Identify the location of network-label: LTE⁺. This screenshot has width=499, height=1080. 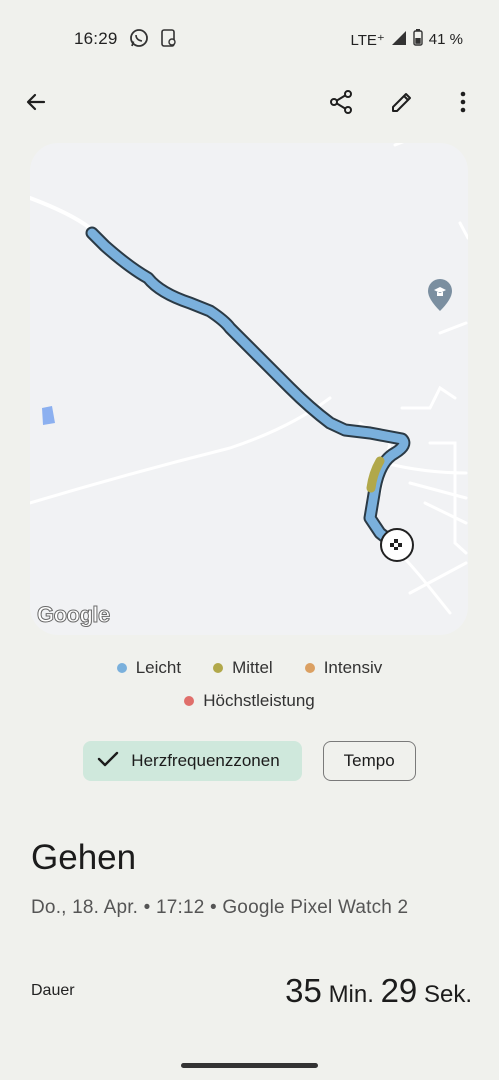
(367, 40).